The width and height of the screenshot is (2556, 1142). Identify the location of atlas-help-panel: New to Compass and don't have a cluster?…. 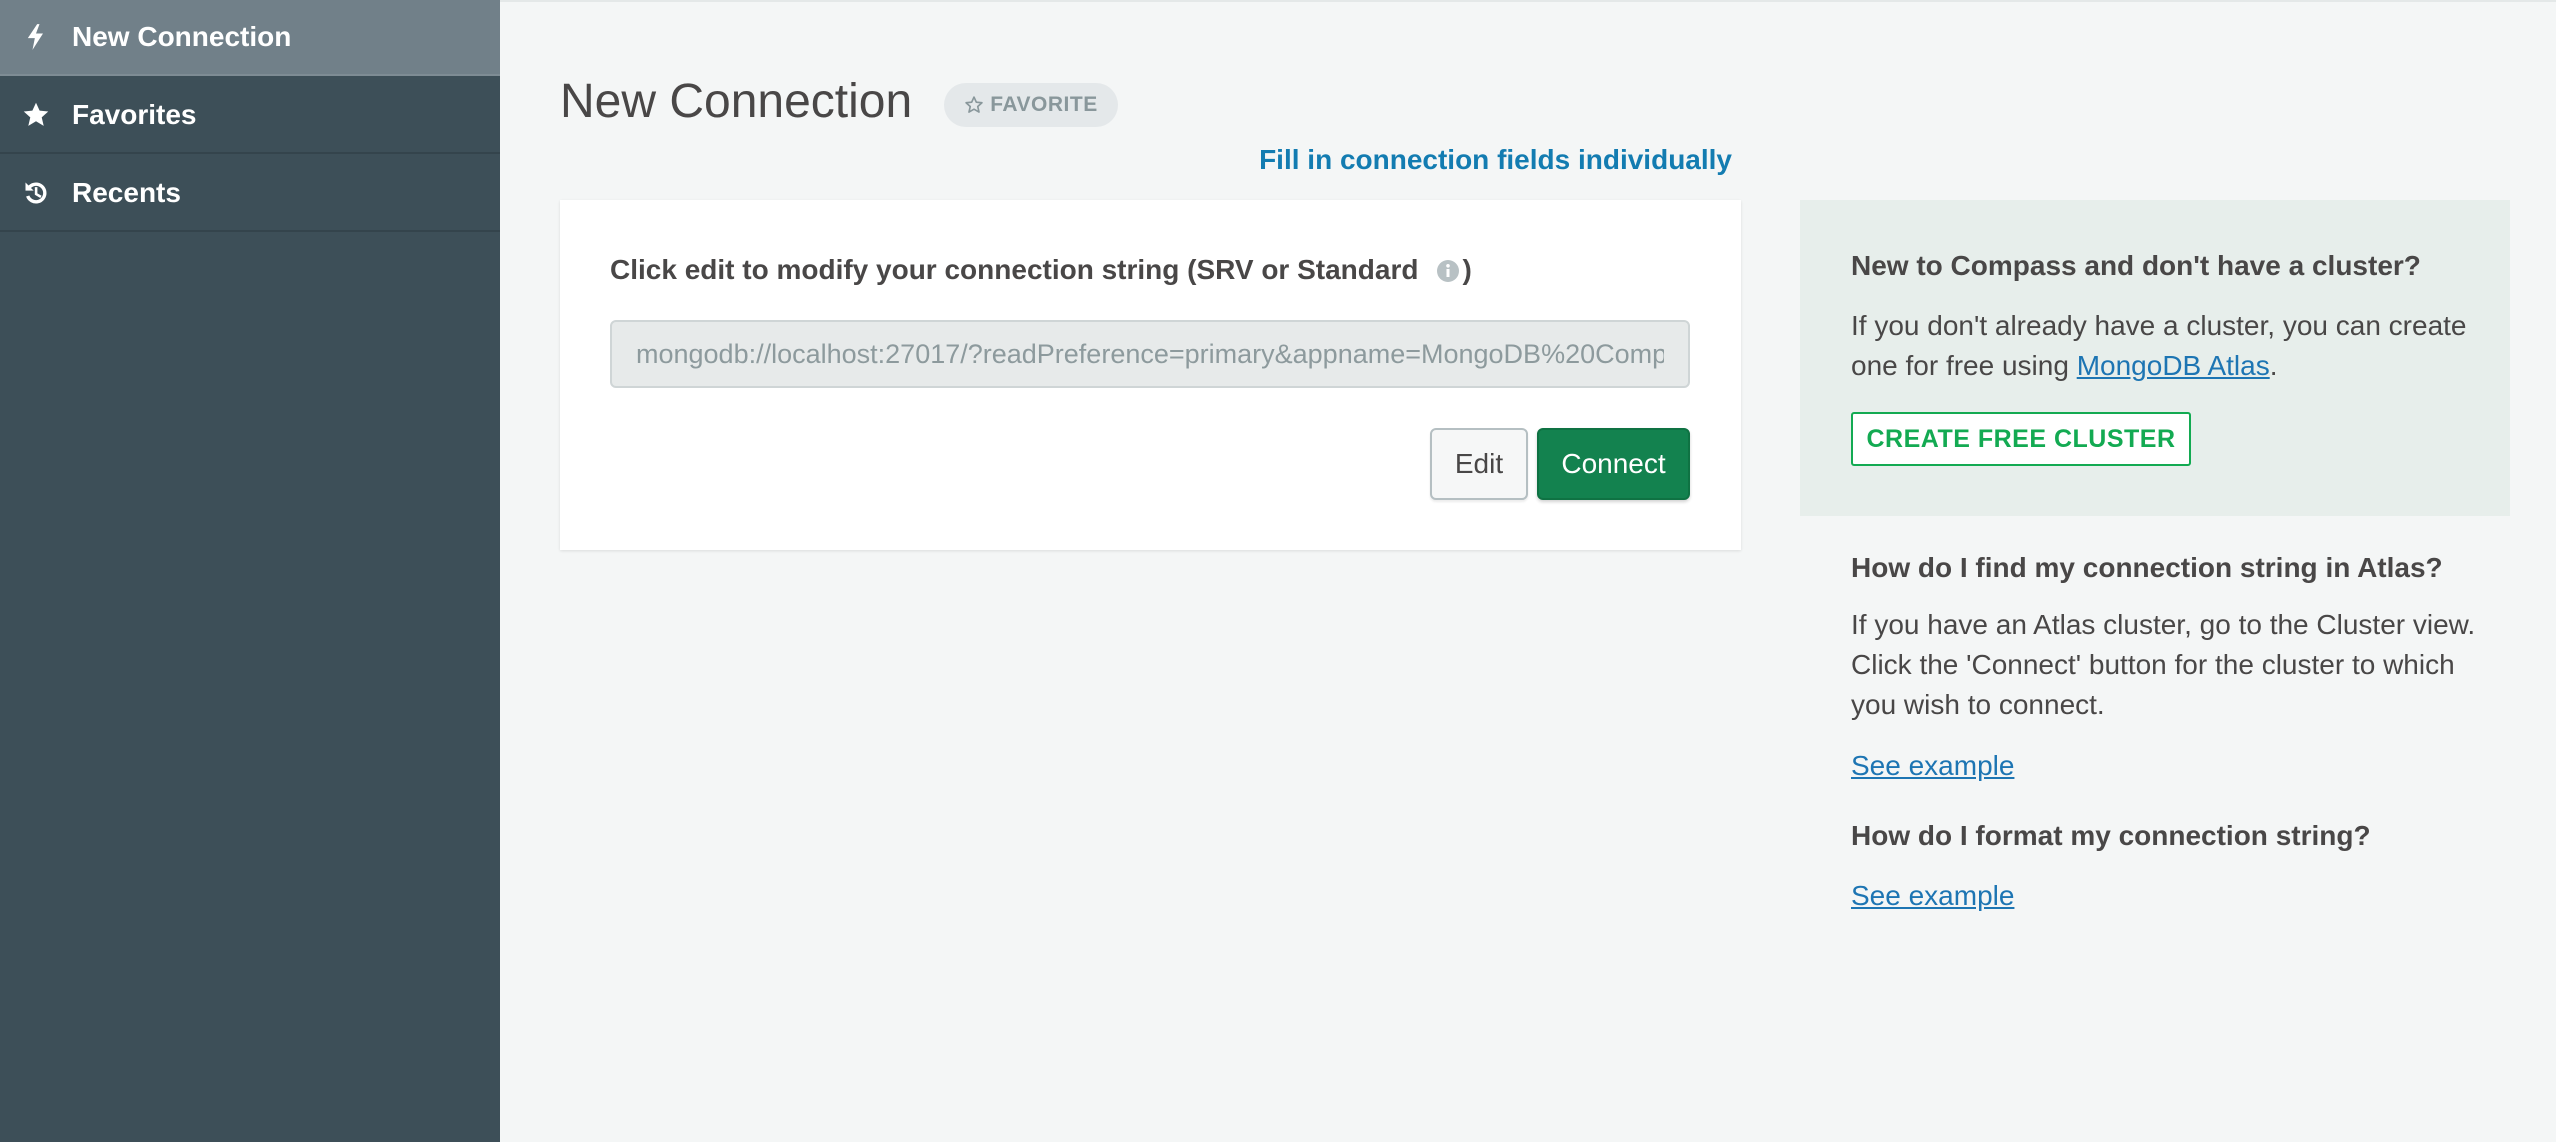
(2155, 358).